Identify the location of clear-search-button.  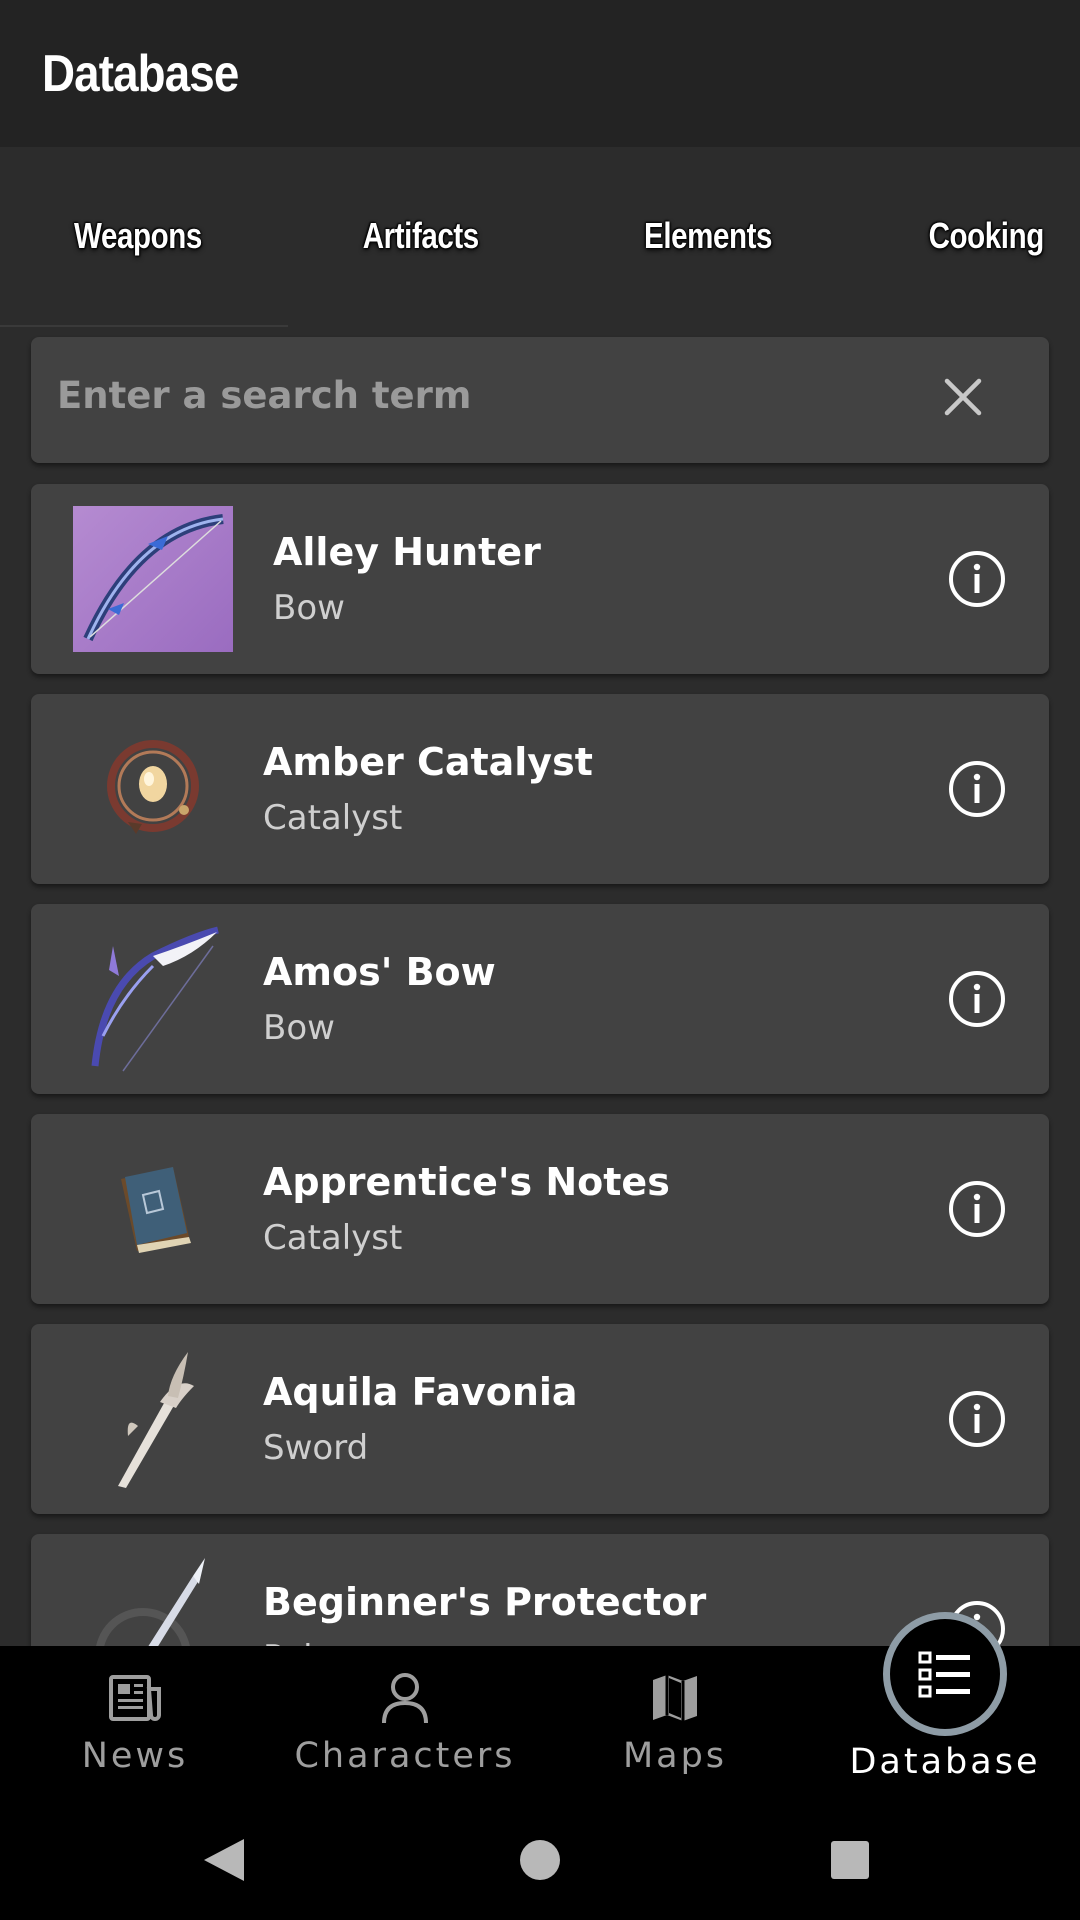
(963, 397).